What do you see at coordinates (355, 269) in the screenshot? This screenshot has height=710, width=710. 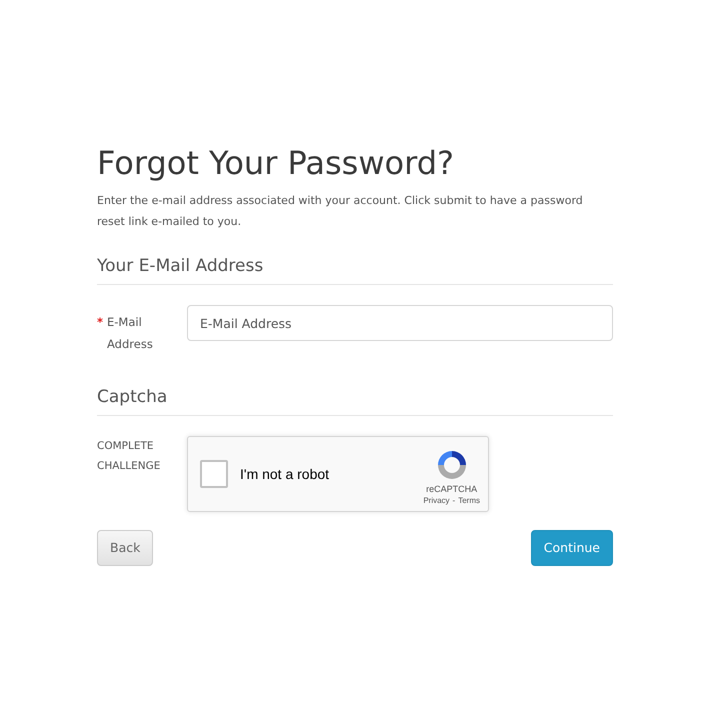 I see `section-heading: Your E-Mail Address` at bounding box center [355, 269].